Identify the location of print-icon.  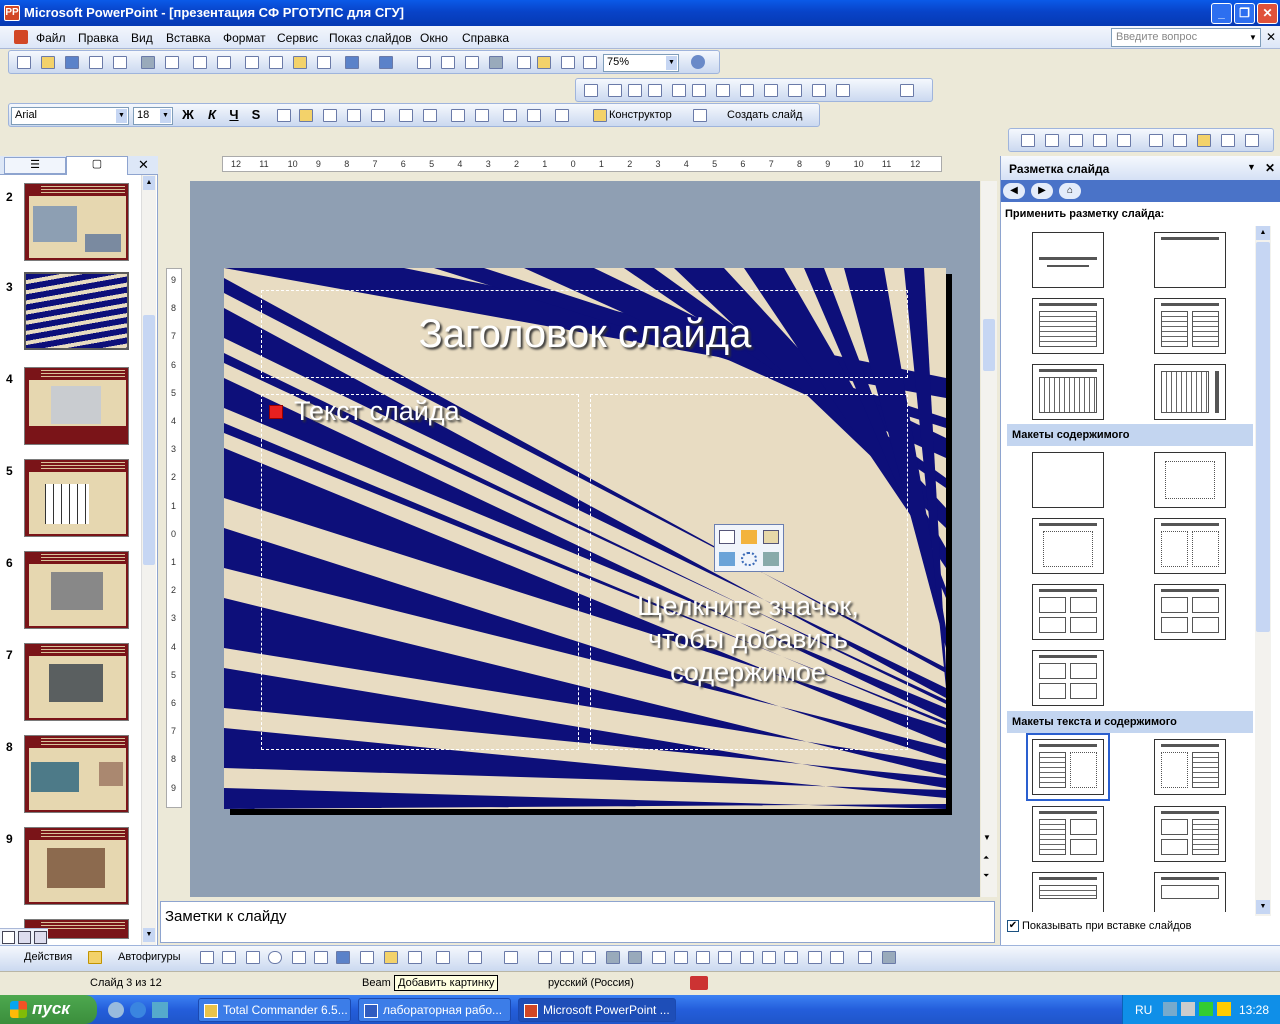
(148, 62).